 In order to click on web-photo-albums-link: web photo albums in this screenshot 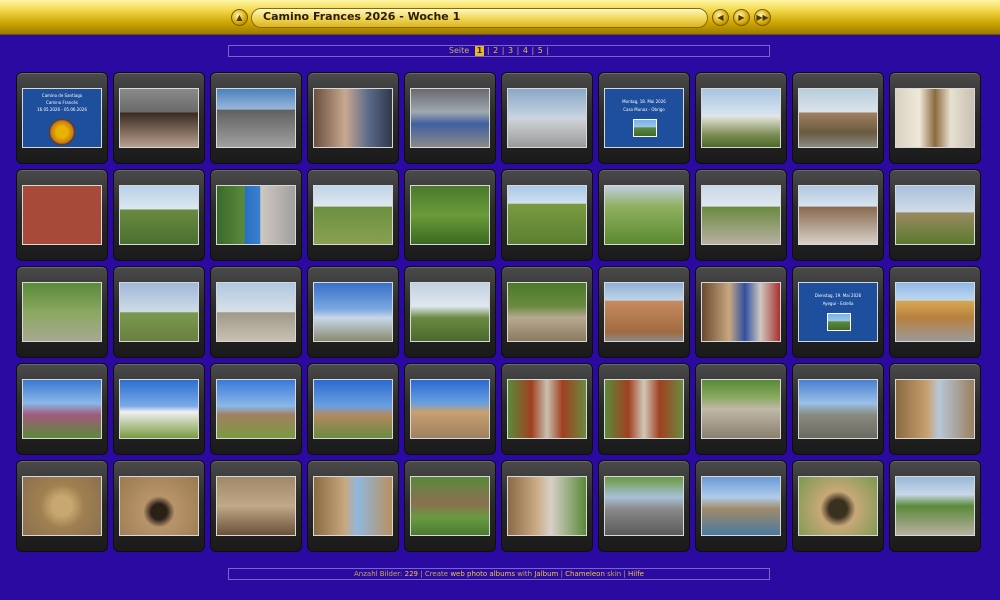, I will do `click(482, 574)`.